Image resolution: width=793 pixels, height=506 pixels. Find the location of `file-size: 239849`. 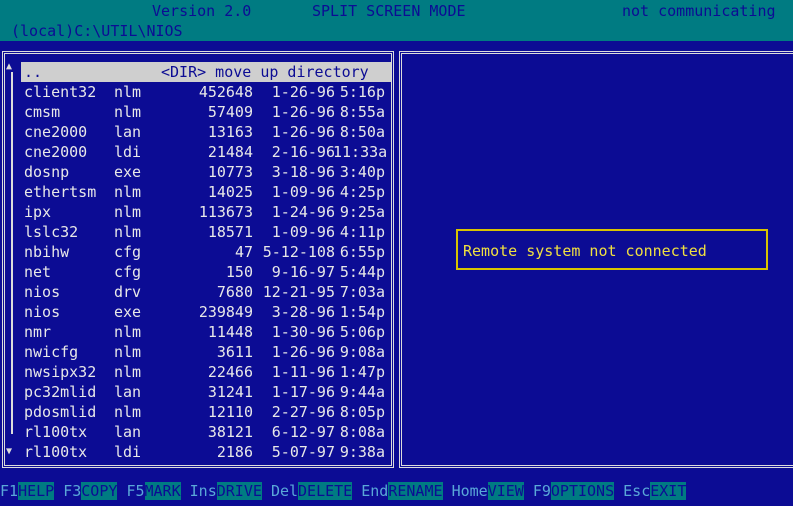

file-size: 239849 is located at coordinates (225, 312).